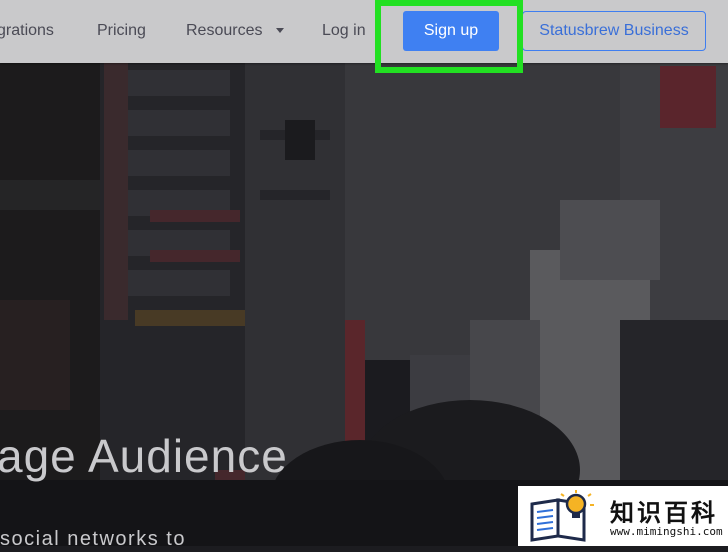  What do you see at coordinates (121, 31) in the screenshot?
I see `nav-link-pricing: Pricing` at bounding box center [121, 31].